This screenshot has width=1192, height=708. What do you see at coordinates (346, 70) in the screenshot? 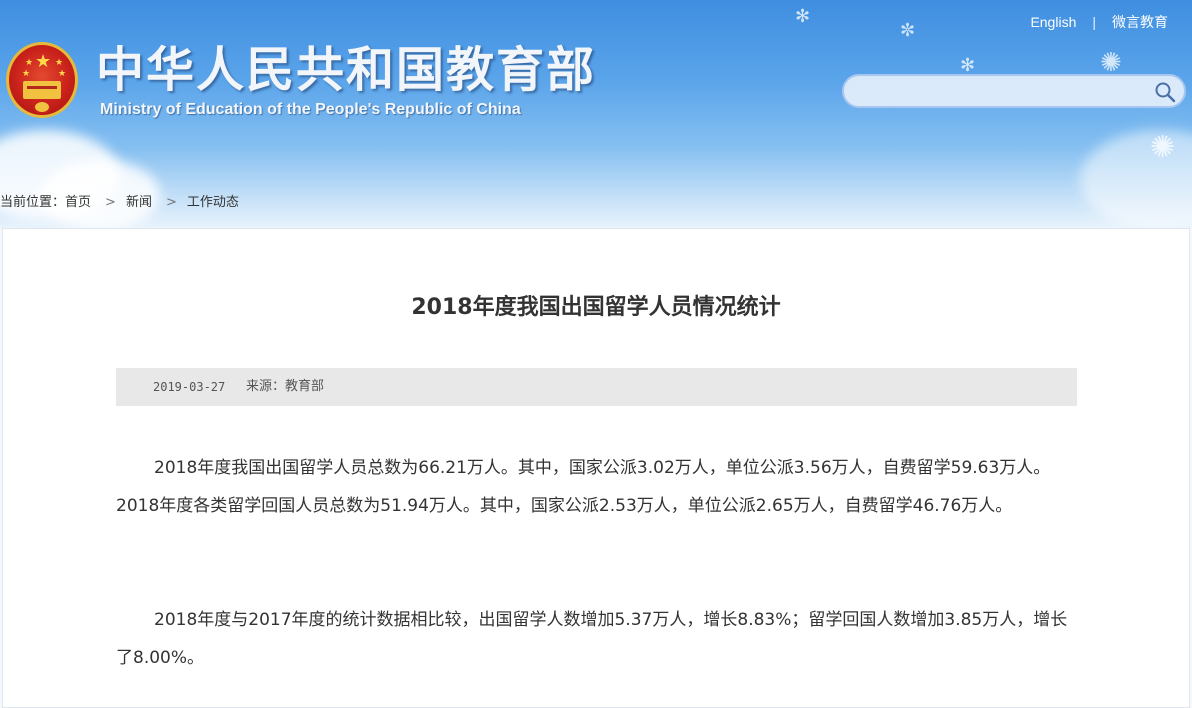
I see `site-title: 中华人民共和国教育部` at bounding box center [346, 70].